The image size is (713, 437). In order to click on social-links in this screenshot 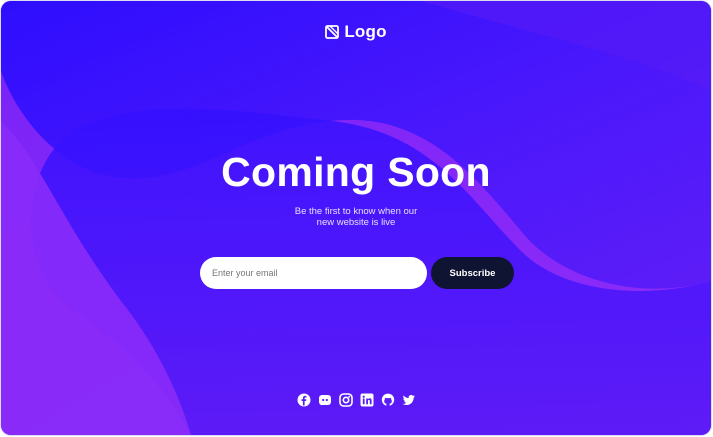, I will do `click(356, 400)`.